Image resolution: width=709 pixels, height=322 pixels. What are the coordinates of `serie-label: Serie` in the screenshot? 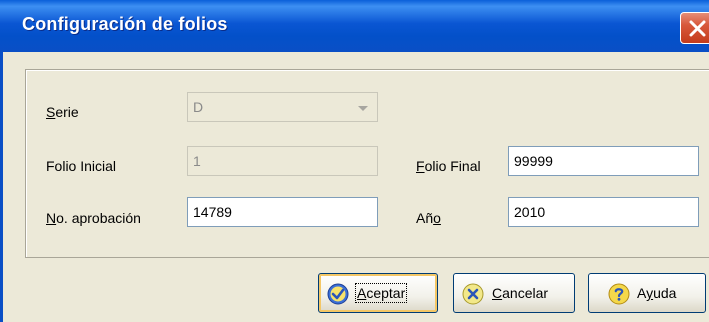 It's located at (62, 112).